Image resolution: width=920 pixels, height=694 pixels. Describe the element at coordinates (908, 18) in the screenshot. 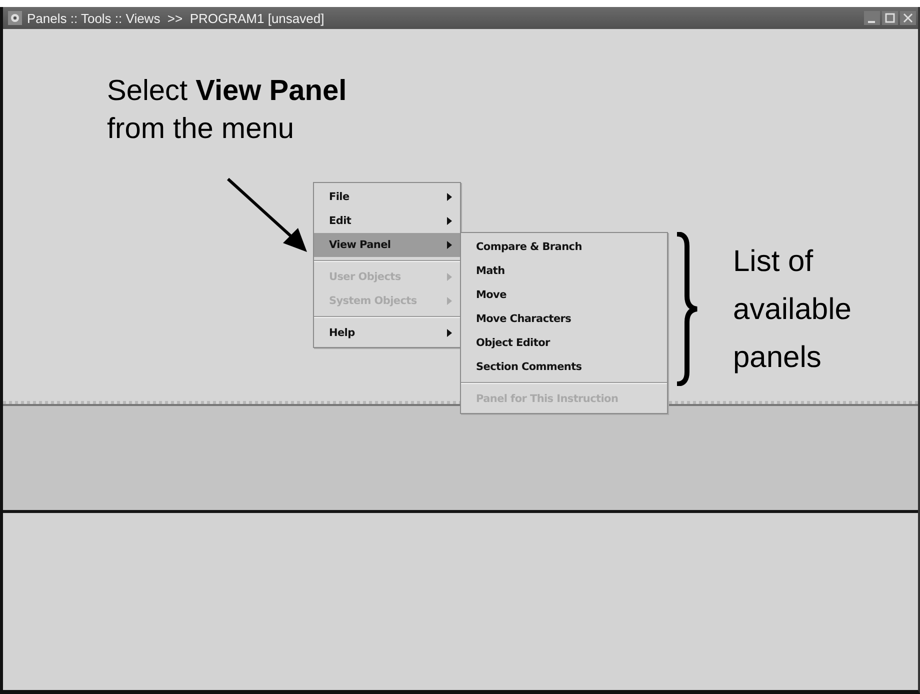

I see `close-icon` at that location.